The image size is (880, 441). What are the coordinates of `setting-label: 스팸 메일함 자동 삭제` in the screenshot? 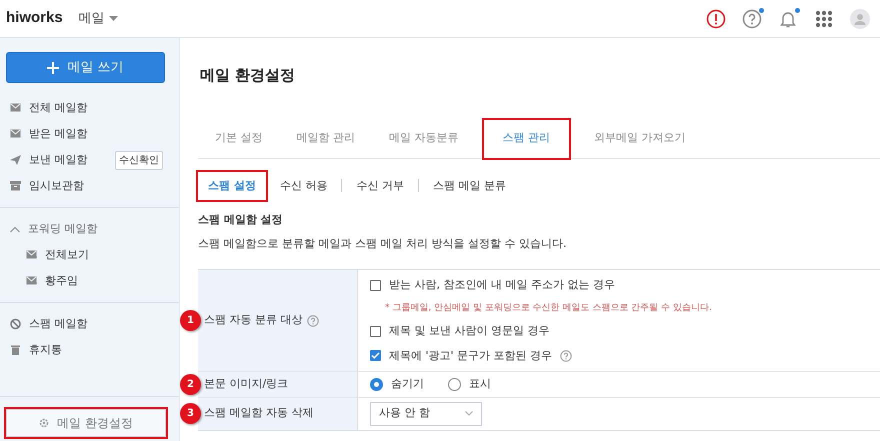 It's located at (259, 413).